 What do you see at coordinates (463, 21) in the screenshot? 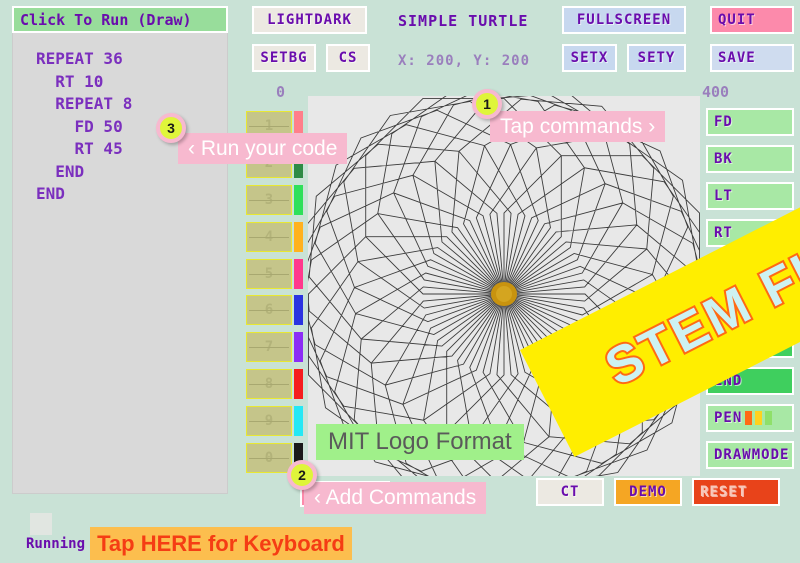
I see `app-title: SIMPLE TURTLE` at bounding box center [463, 21].